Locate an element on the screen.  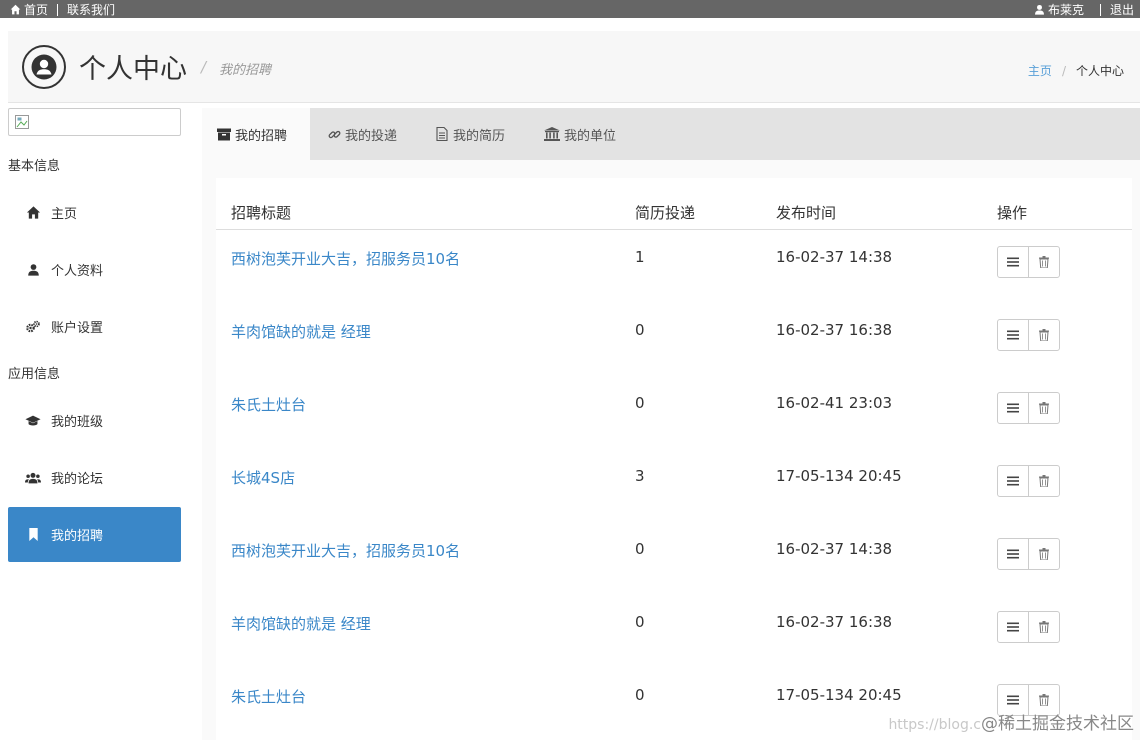
avatar is located at coordinates (44, 67).